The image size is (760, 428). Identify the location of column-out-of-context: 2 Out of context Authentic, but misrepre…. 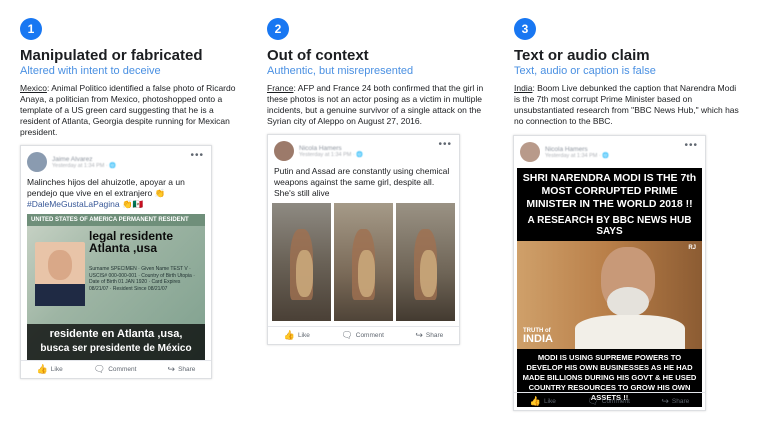
(379, 72).